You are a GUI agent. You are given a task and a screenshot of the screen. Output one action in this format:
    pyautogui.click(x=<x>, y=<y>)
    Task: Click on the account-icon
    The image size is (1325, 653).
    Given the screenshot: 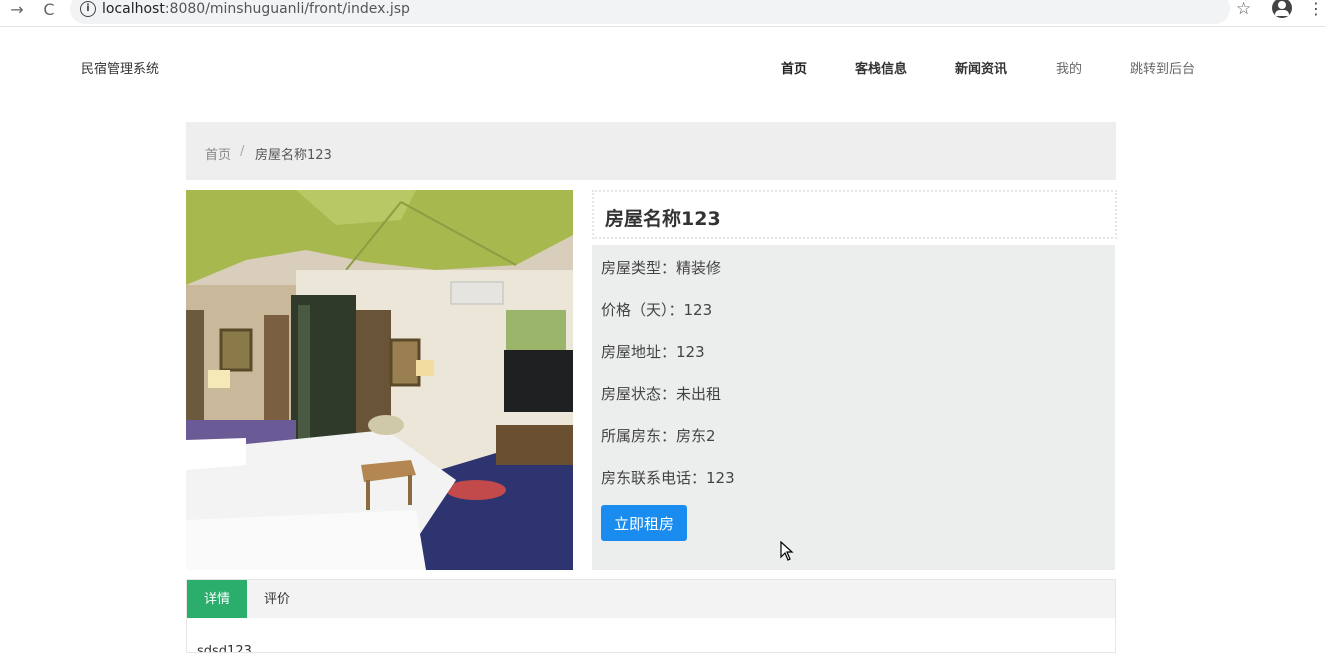 What is the action you would take?
    pyautogui.click(x=1282, y=9)
    